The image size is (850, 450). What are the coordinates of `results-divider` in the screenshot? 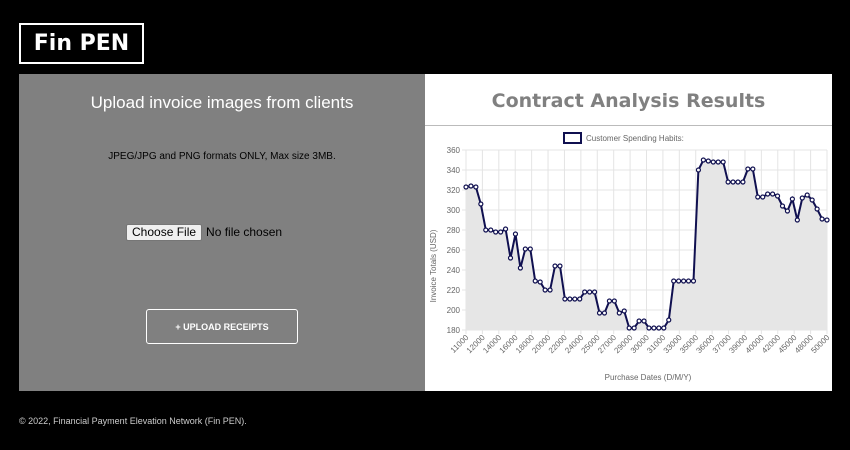 It's located at (628, 125).